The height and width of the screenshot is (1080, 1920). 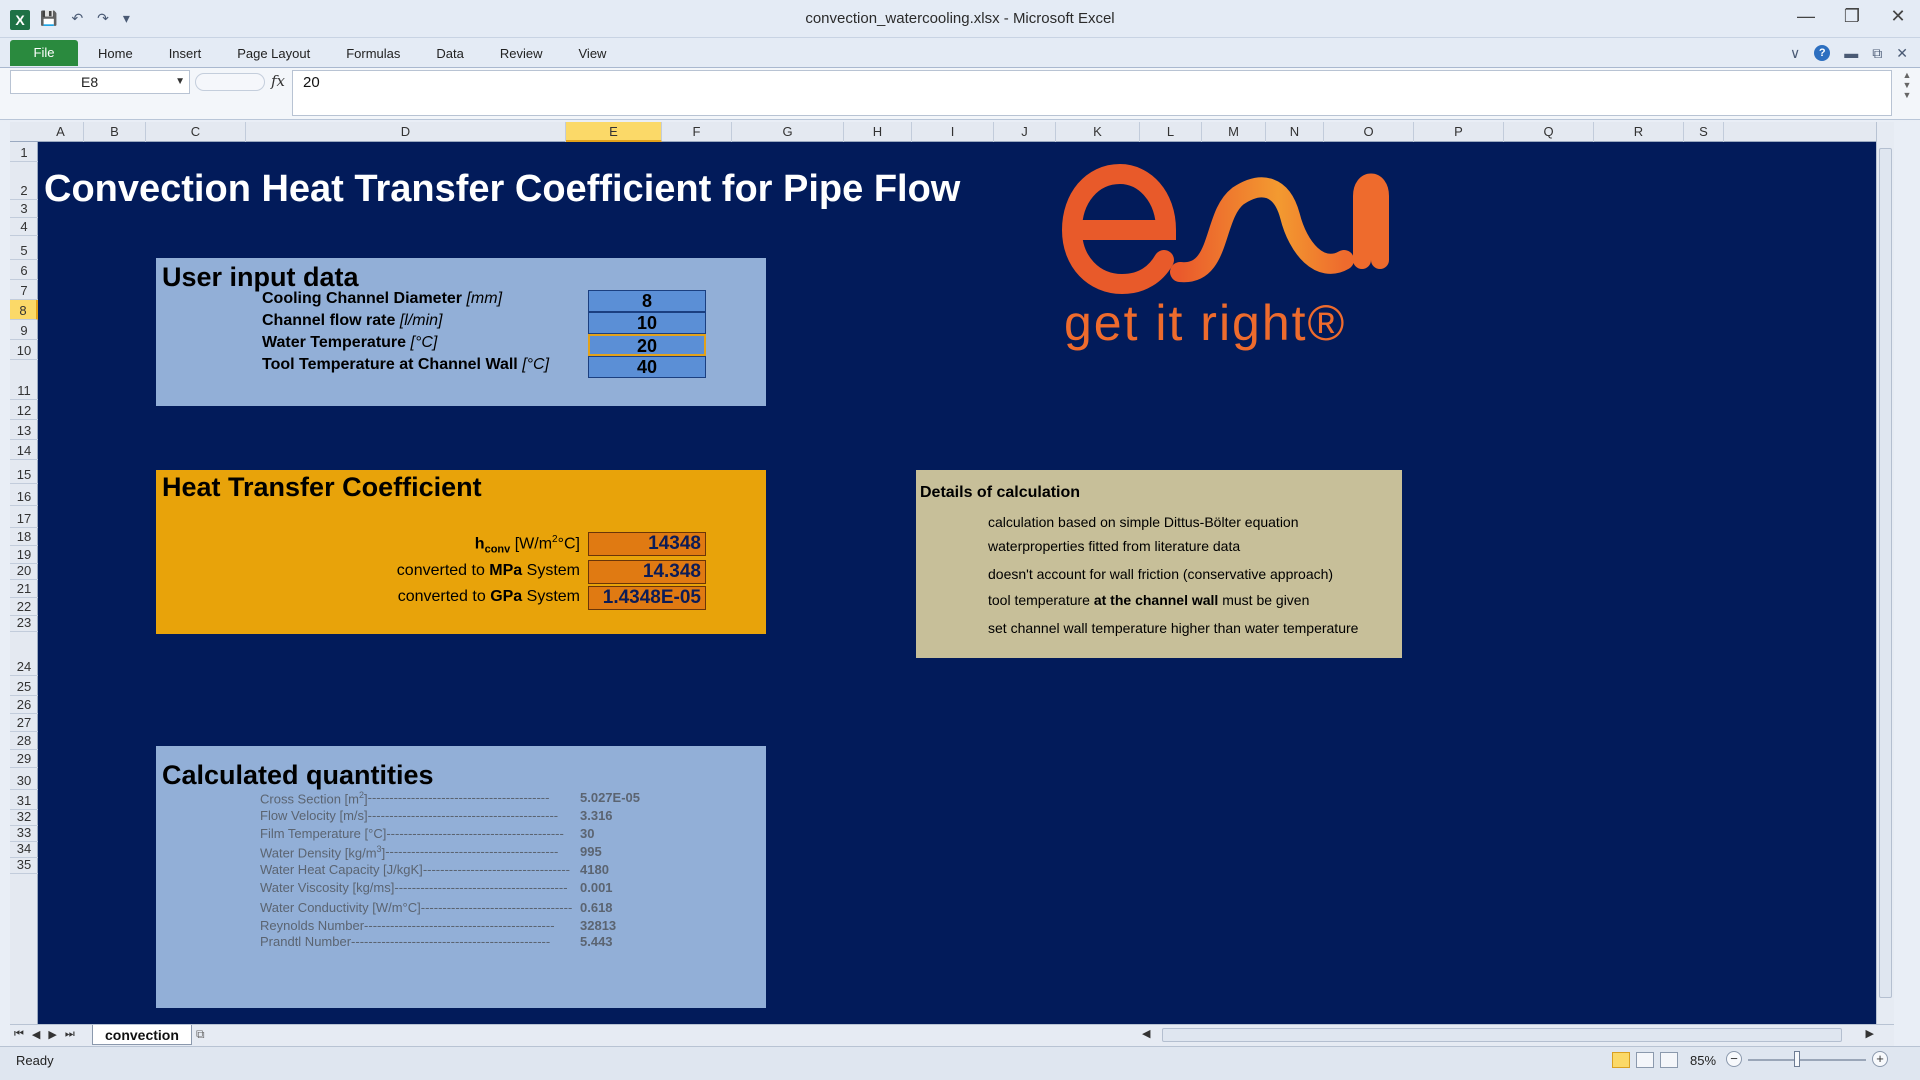 I want to click on scroll-right-icon: ▶, so click(x=1870, y=1033).